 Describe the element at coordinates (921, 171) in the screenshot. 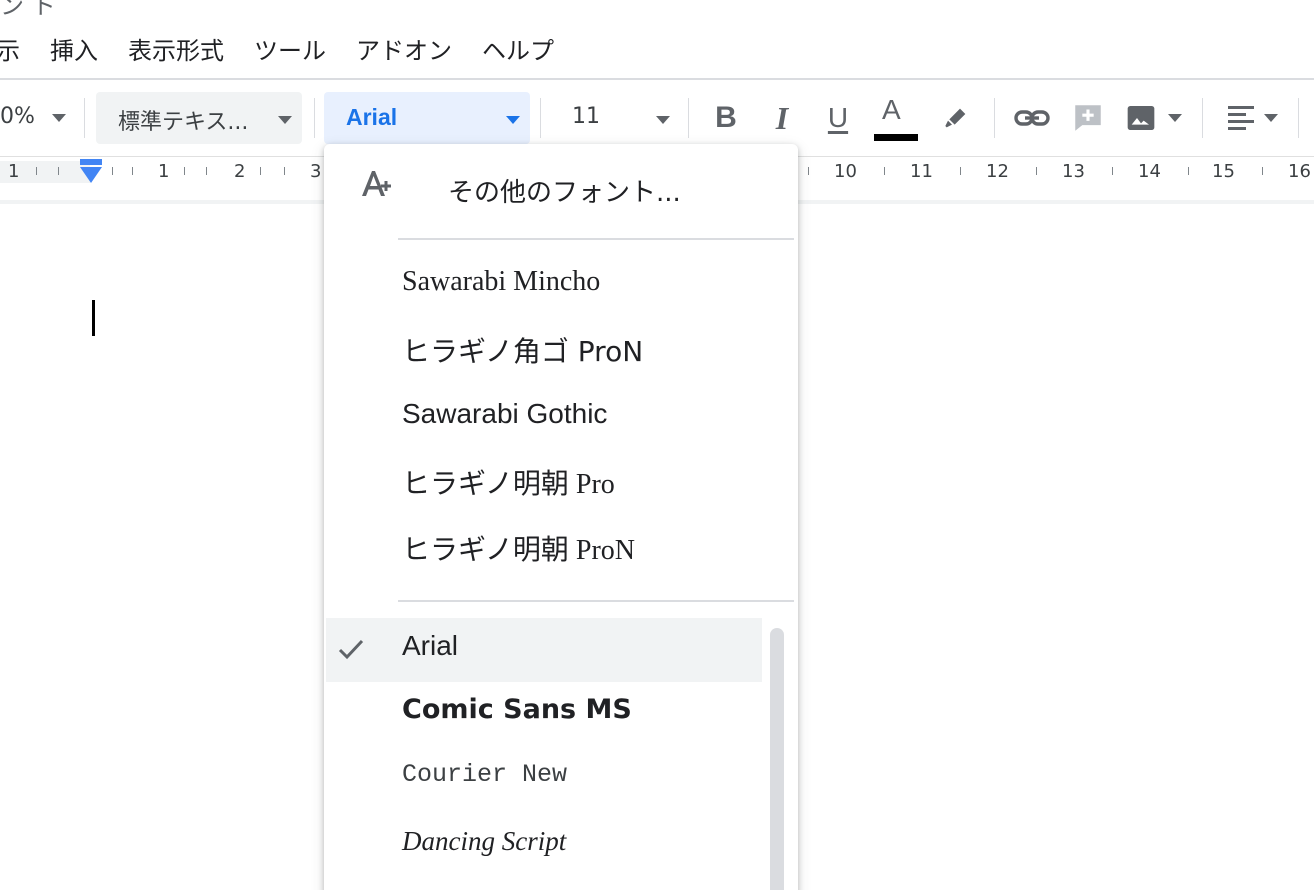

I see `ruler-number: 11` at that location.